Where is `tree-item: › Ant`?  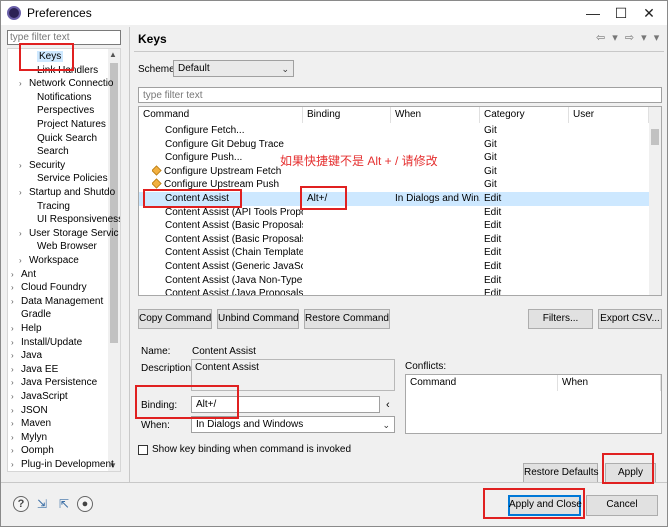
tree-item: › Ant is located at coordinates (23, 274).